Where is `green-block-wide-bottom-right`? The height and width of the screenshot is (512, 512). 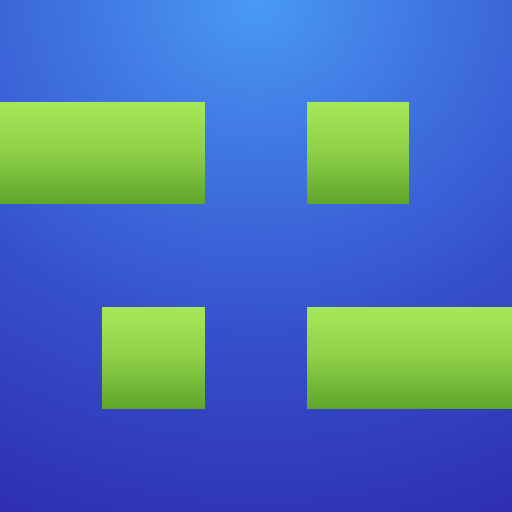 green-block-wide-bottom-right is located at coordinates (409, 358).